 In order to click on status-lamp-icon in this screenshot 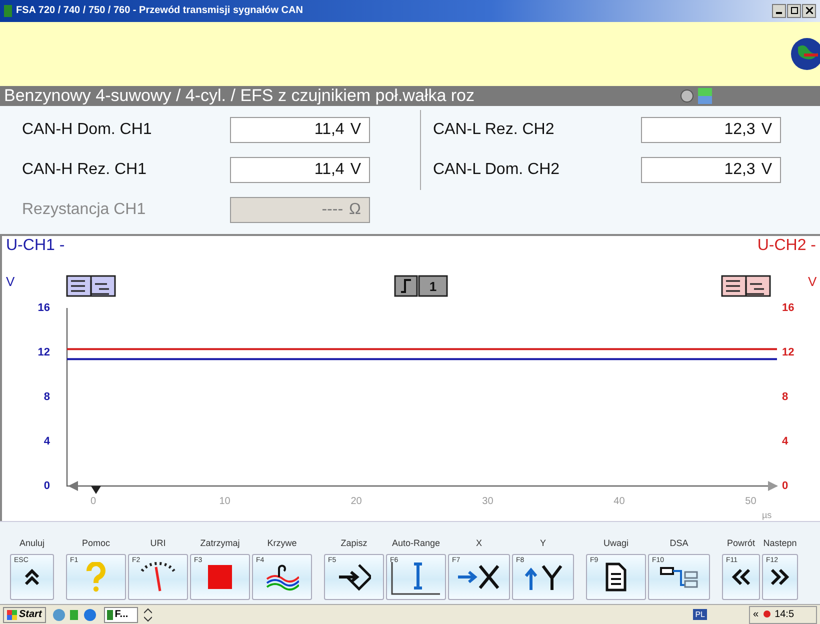, I will do `click(687, 96)`.